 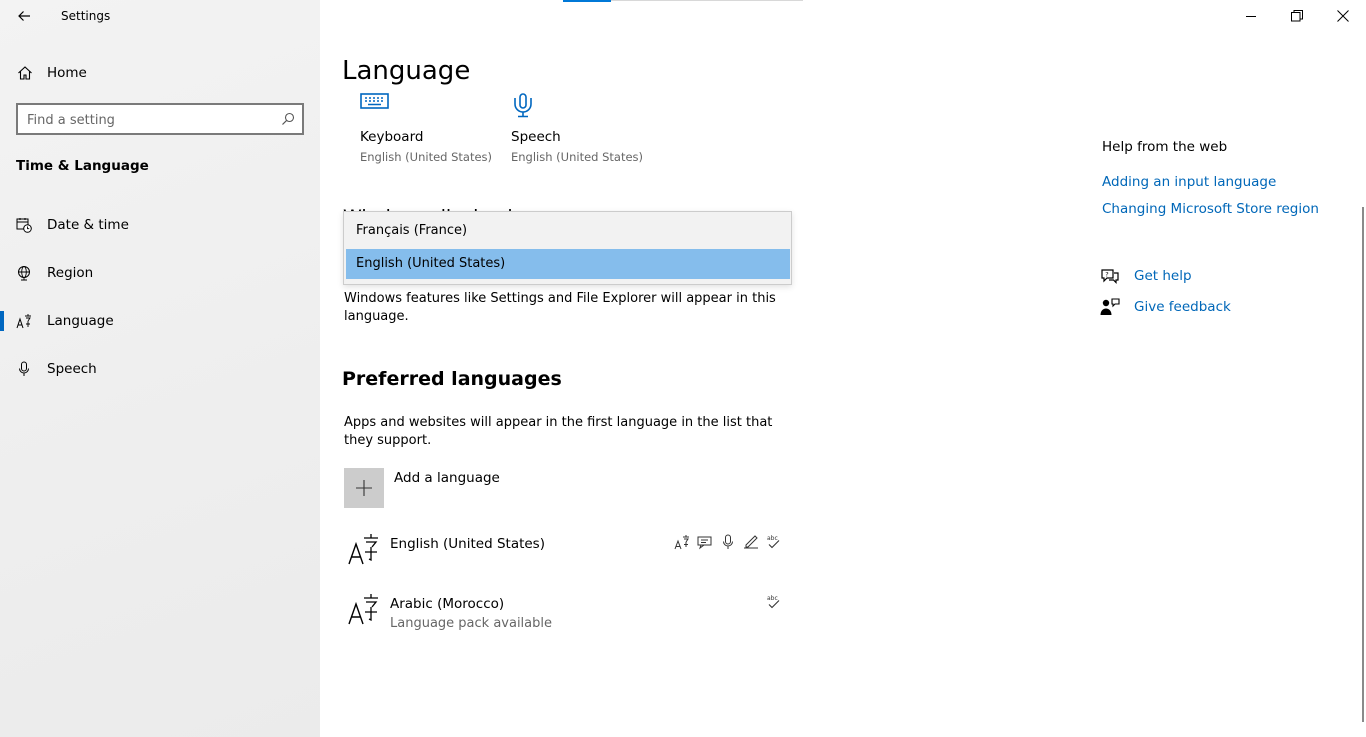 What do you see at coordinates (25, 73) in the screenshot?
I see `home-icon` at bounding box center [25, 73].